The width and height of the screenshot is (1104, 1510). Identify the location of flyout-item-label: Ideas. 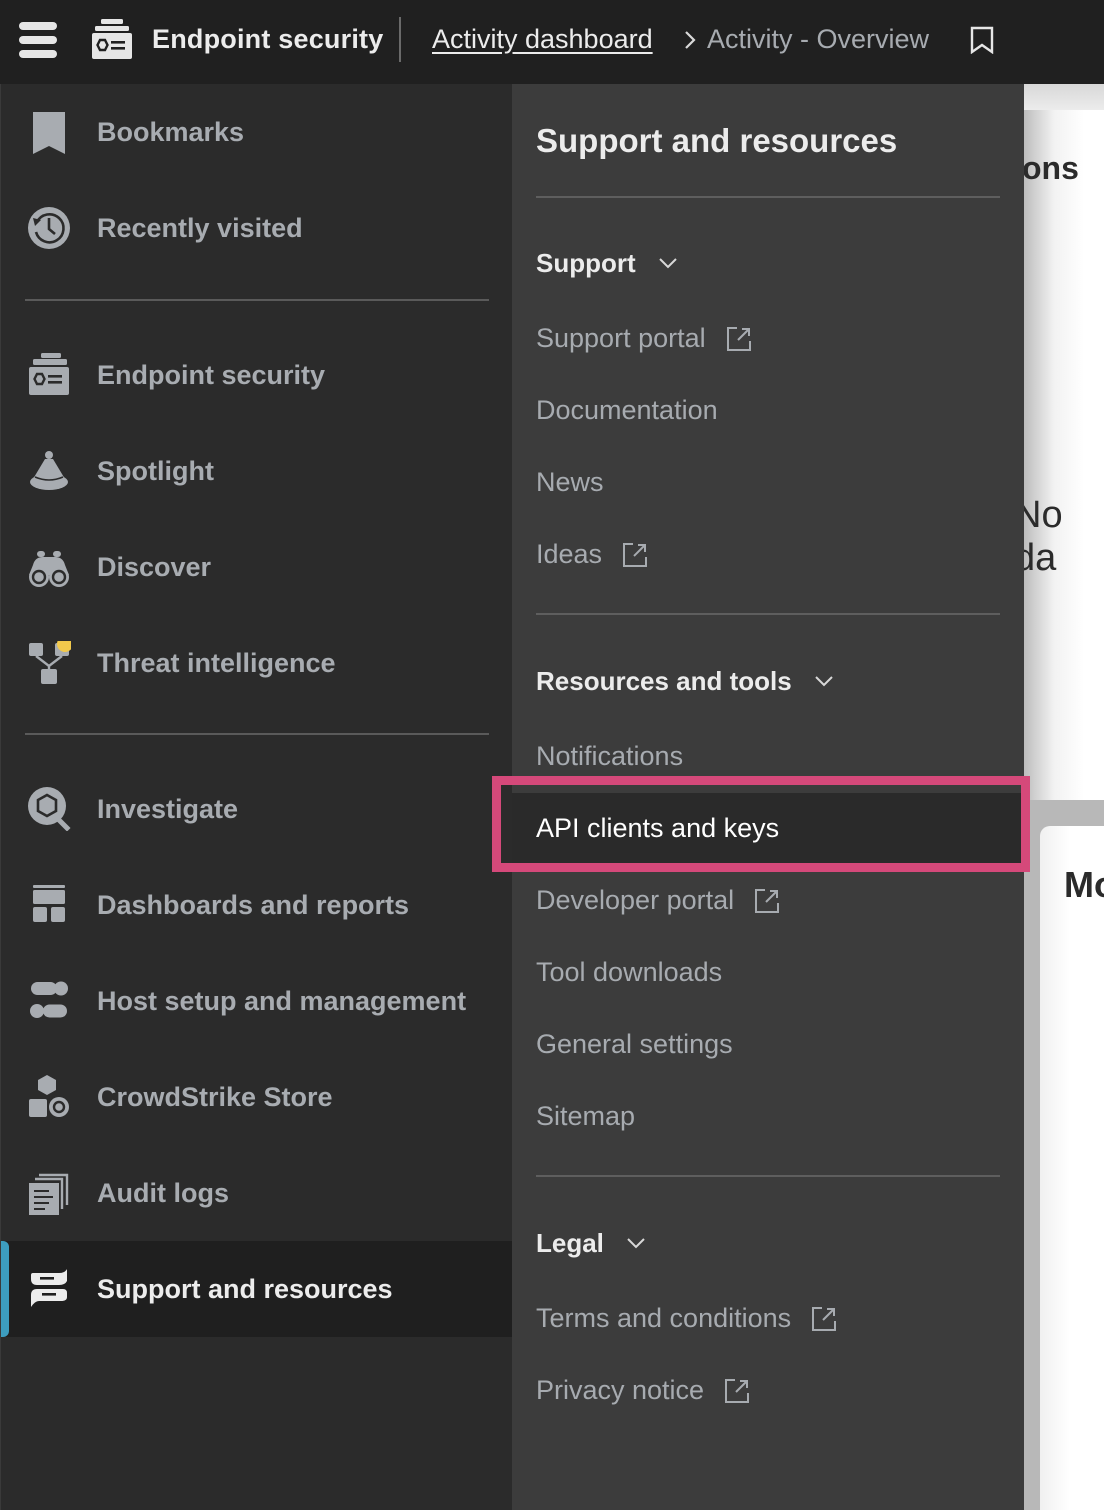
(569, 554).